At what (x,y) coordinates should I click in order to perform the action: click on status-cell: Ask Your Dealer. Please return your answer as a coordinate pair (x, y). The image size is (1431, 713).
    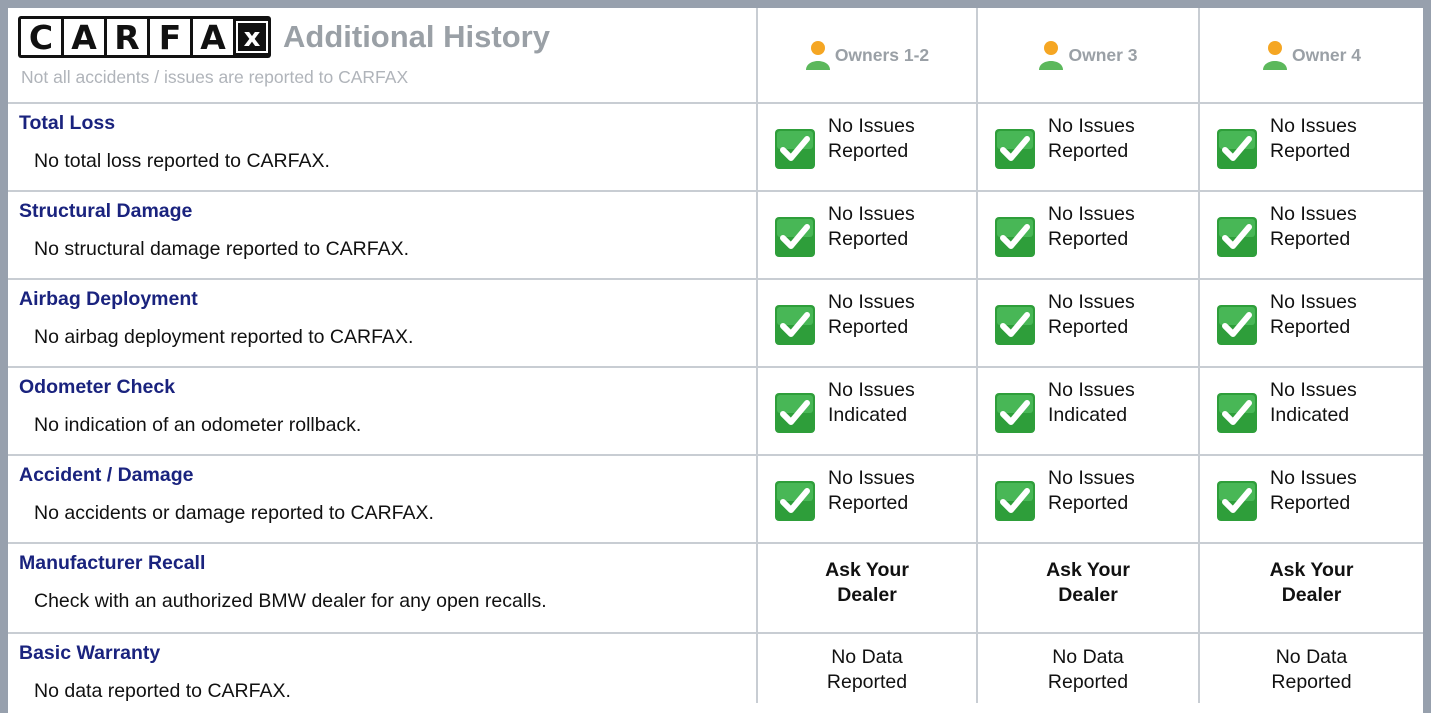
    Looking at the image, I should click on (1089, 589).